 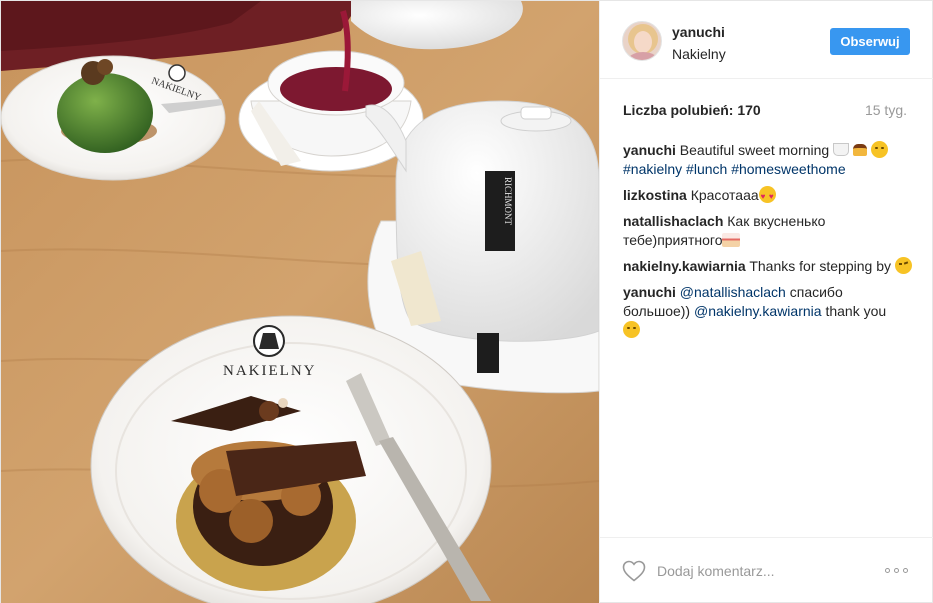 What do you see at coordinates (673, 221) in the screenshot?
I see `comment-user: natallishaclach` at bounding box center [673, 221].